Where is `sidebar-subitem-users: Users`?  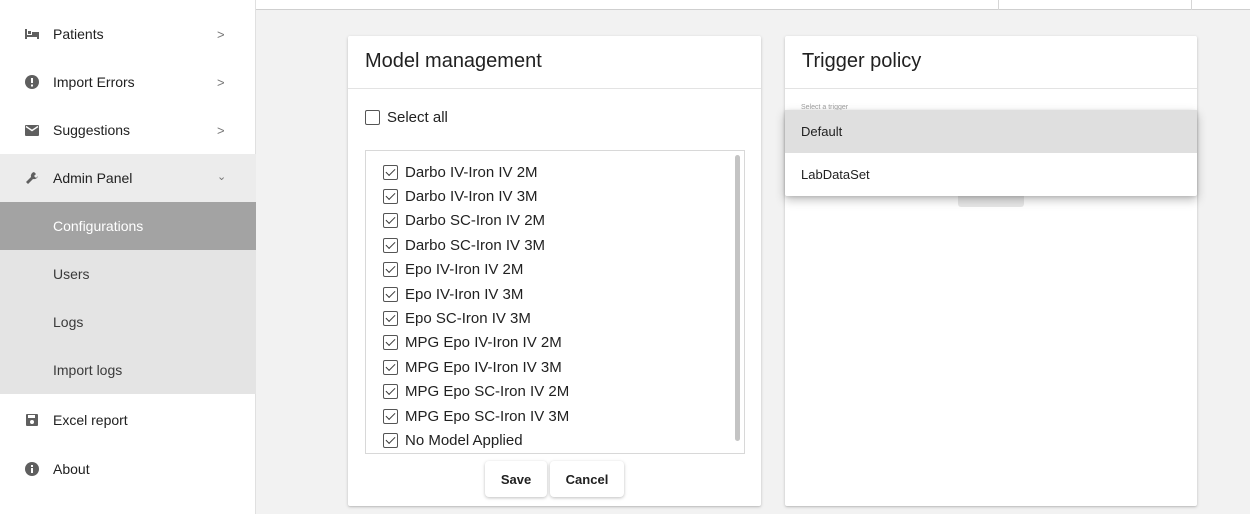
sidebar-subitem-users: Users is located at coordinates (128, 274).